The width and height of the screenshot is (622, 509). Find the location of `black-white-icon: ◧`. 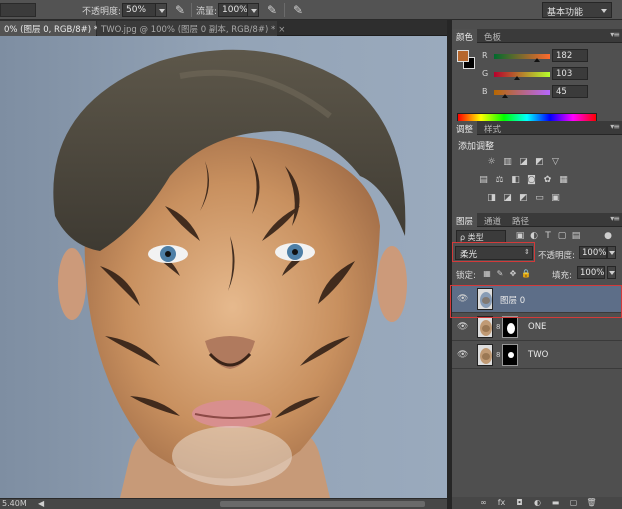

black-white-icon: ◧ is located at coordinates (515, 180).